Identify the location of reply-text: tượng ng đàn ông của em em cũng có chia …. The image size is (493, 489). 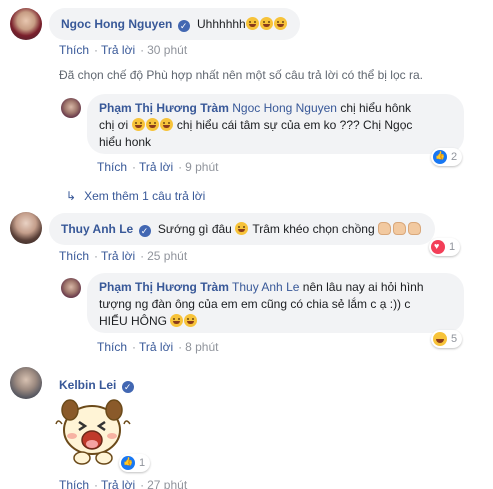
(255, 304).